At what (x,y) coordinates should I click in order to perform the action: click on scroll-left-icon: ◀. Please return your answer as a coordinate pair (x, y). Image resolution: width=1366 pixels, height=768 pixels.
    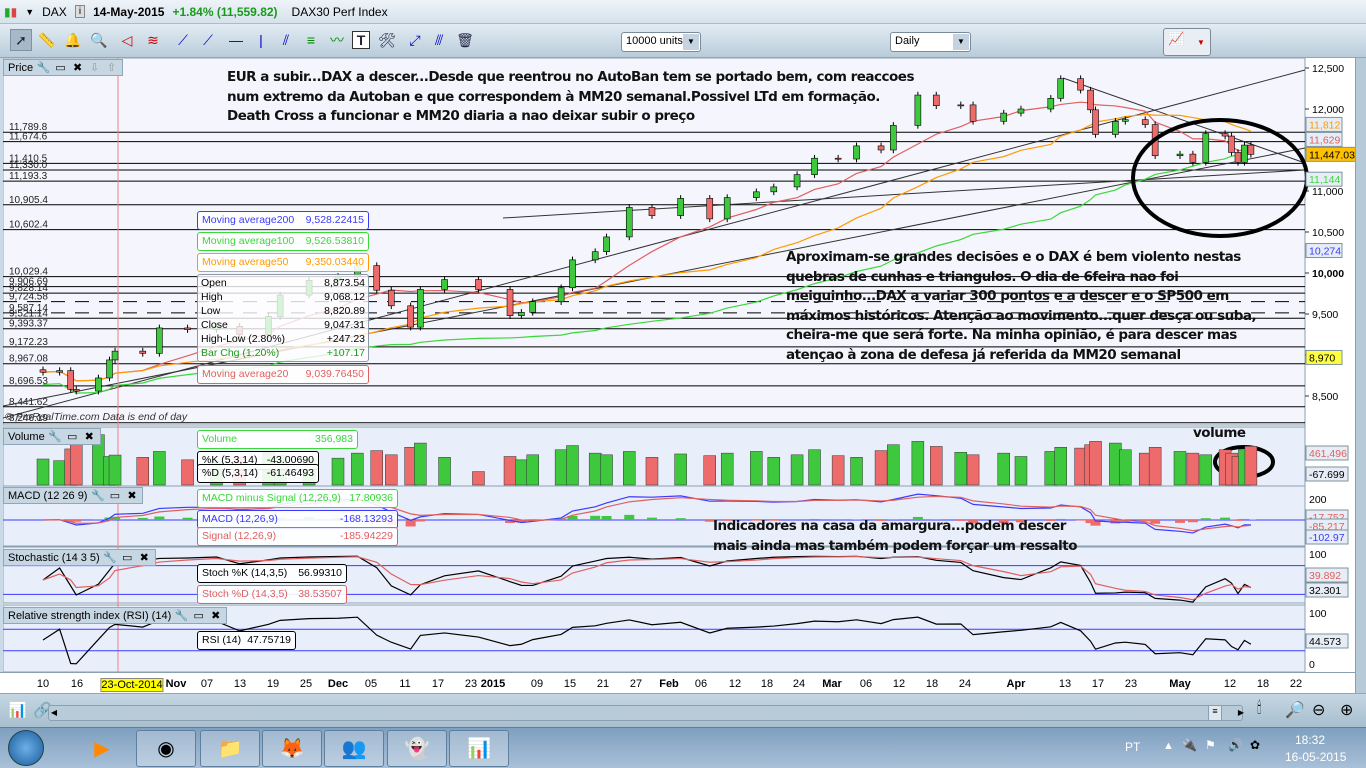
    Looking at the image, I should click on (54, 713).